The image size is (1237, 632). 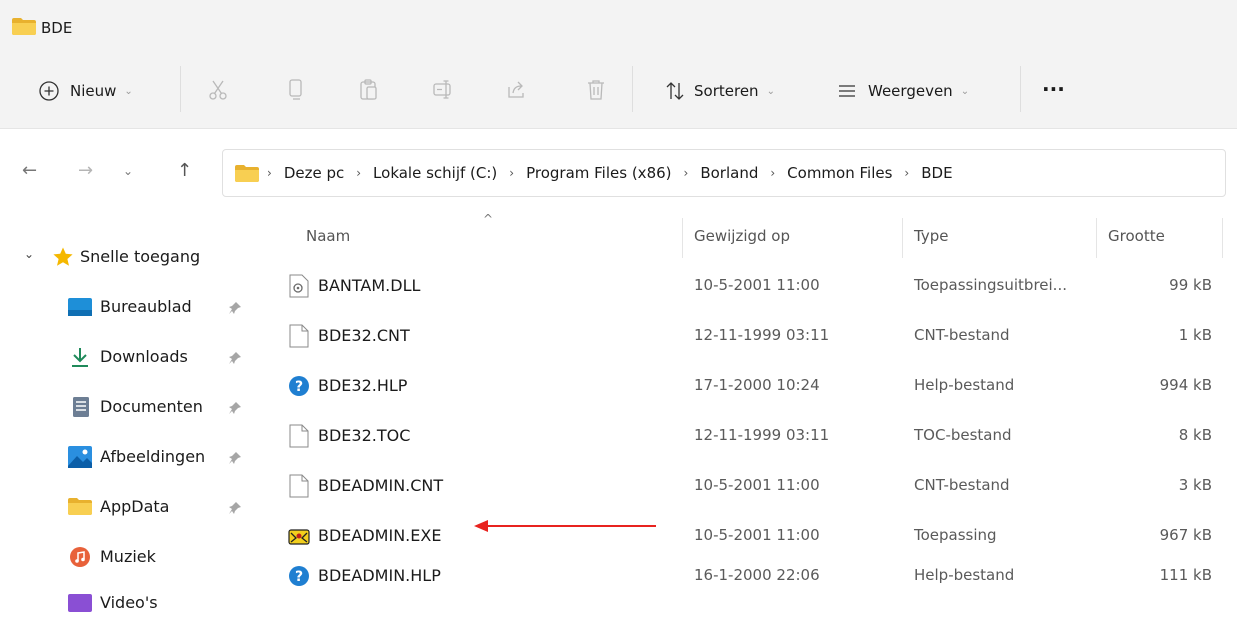 What do you see at coordinates (964, 385) in the screenshot?
I see `file-type: Help-bestand` at bounding box center [964, 385].